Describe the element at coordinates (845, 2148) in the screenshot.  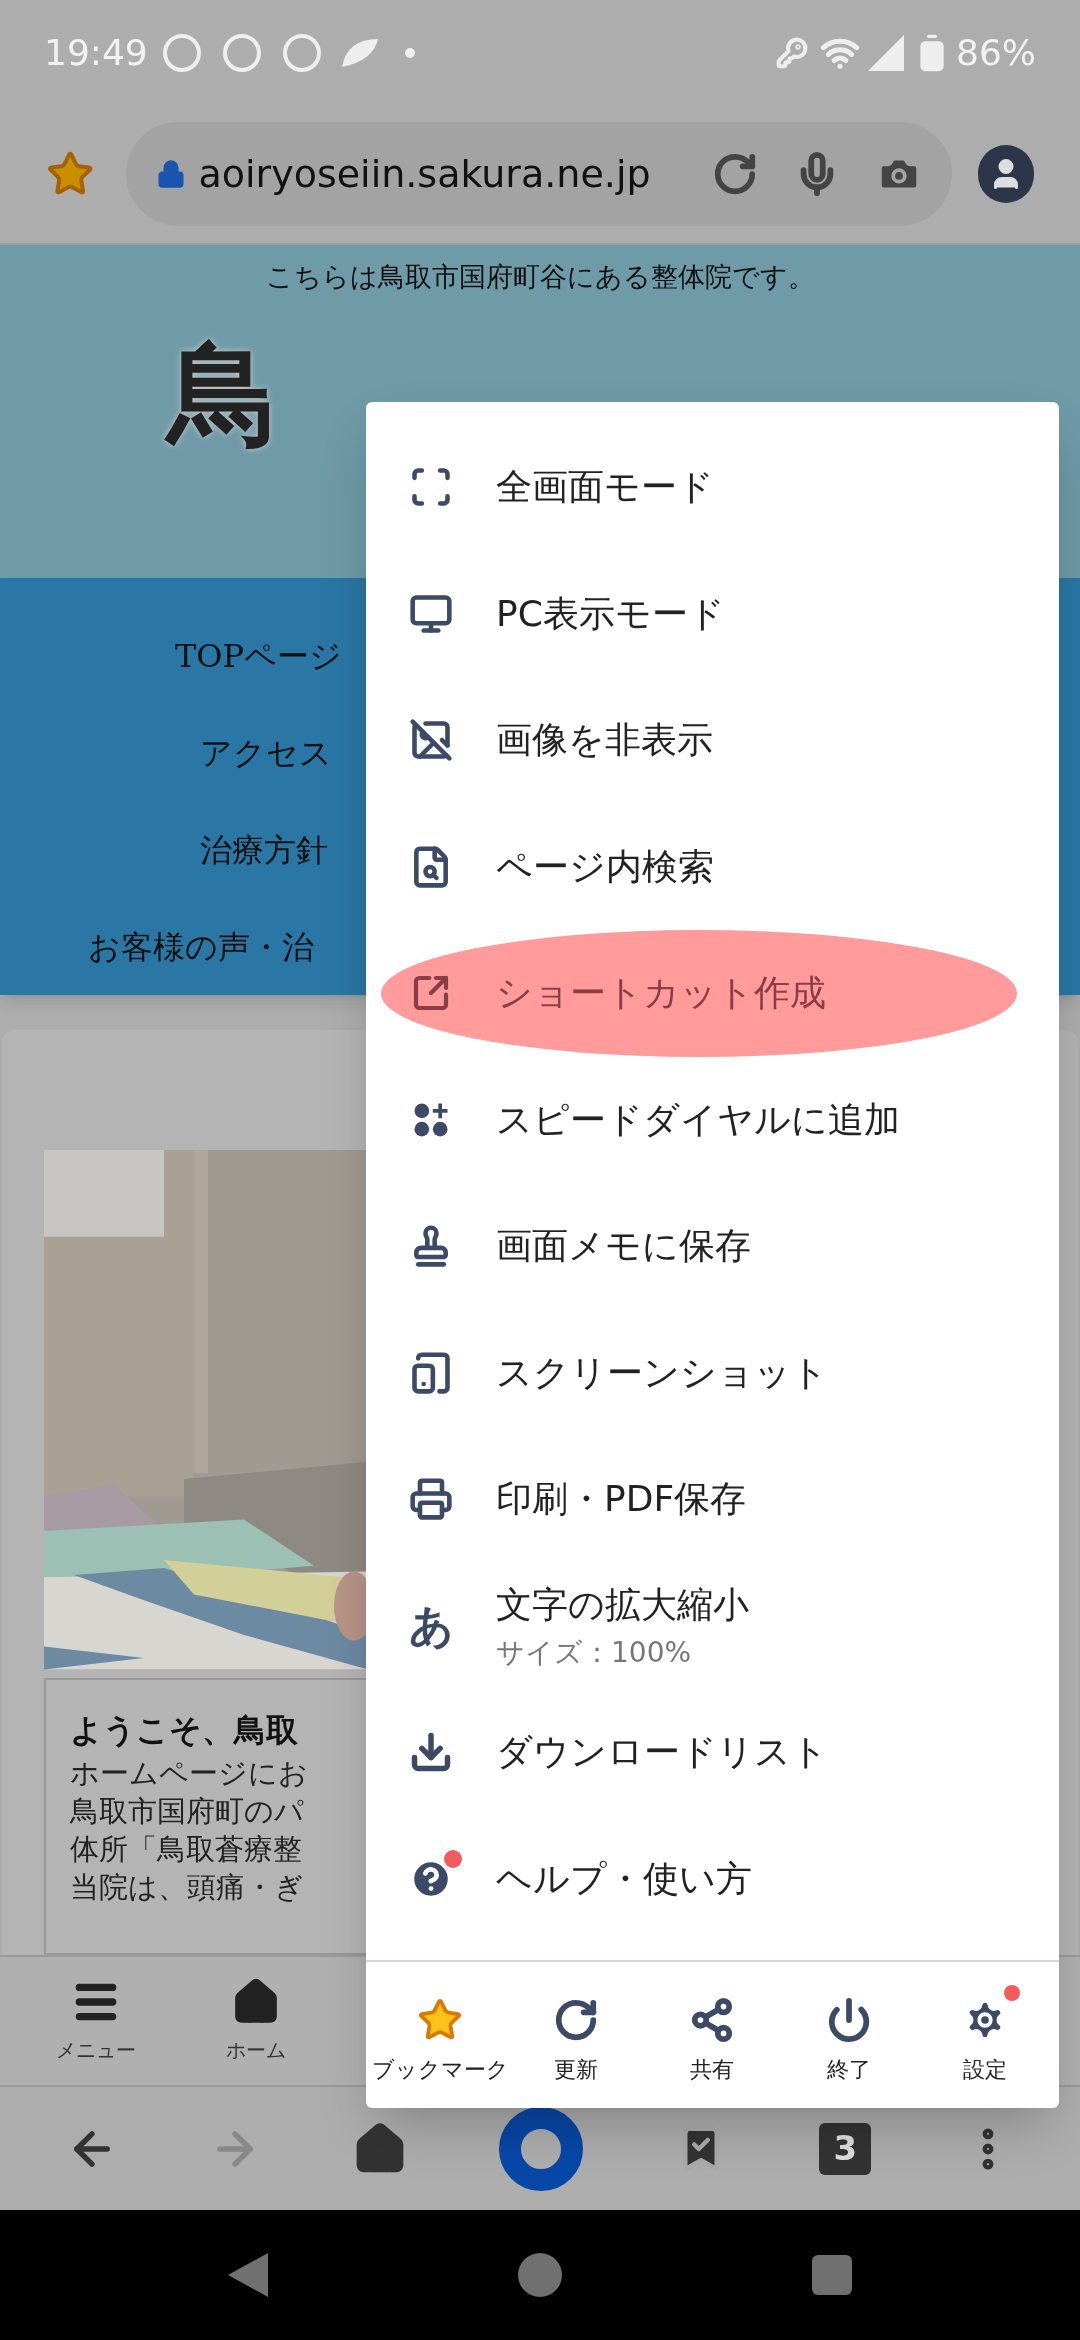
I see `tab-count: 3` at that location.